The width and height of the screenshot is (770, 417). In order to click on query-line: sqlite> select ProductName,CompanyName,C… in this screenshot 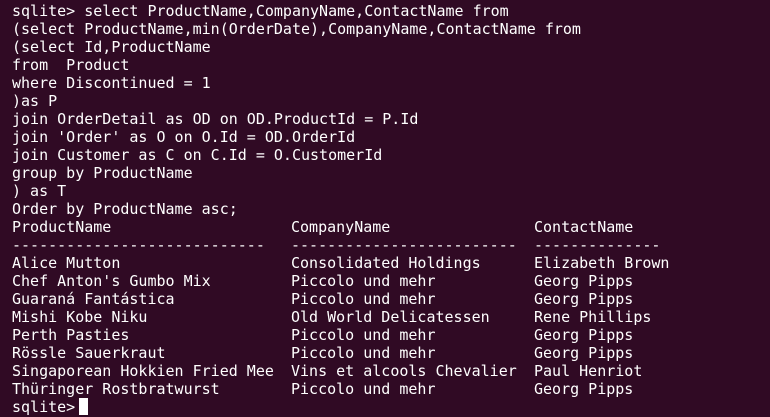, I will do `click(260, 11)`.